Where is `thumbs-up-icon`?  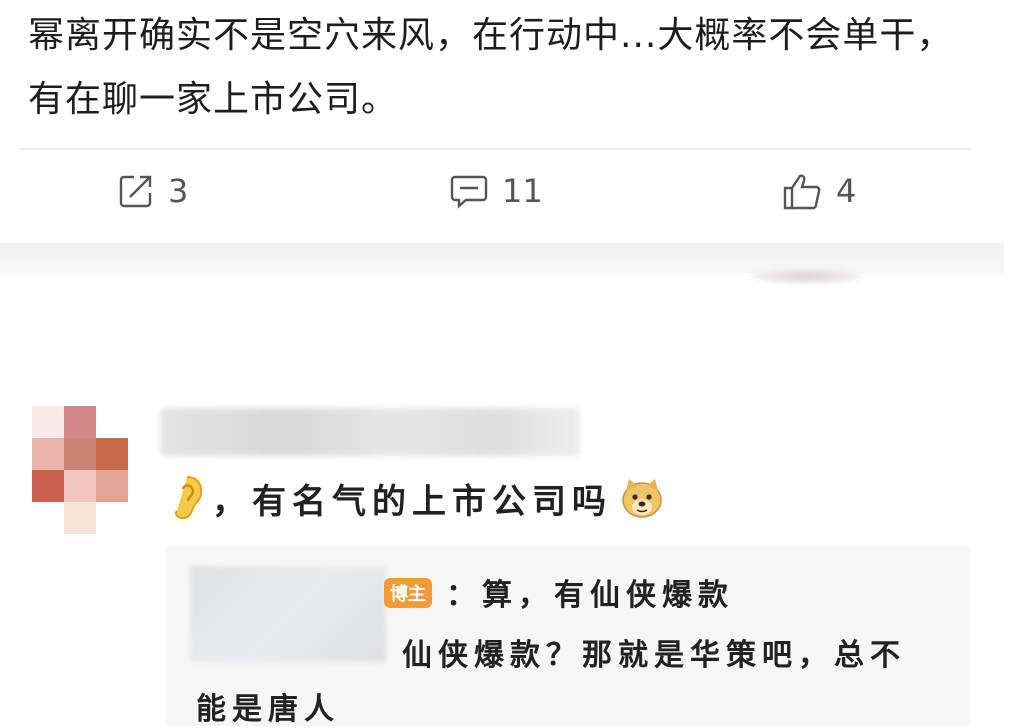 thumbs-up-icon is located at coordinates (802, 192).